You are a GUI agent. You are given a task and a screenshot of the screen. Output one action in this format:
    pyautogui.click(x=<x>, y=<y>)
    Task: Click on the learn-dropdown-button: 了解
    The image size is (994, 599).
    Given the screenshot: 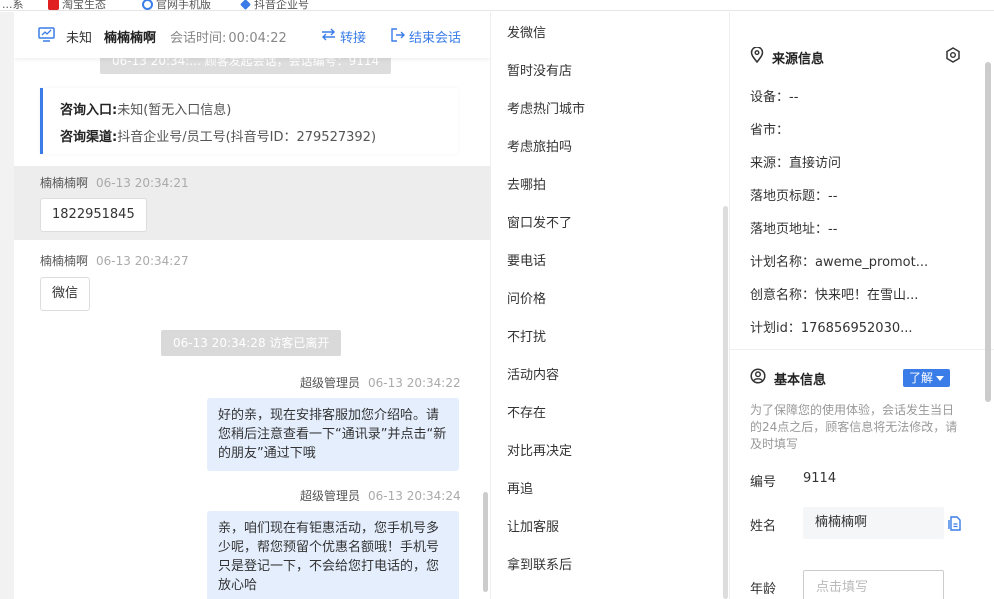 What is the action you would take?
    pyautogui.click(x=927, y=378)
    